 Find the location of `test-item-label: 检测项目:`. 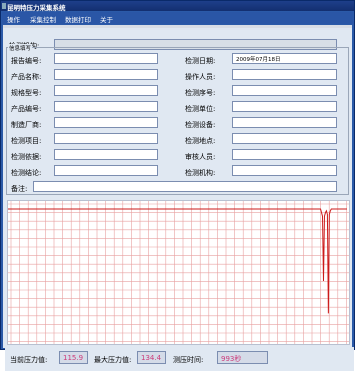

test-item-label: 检测项目: is located at coordinates (26, 141).